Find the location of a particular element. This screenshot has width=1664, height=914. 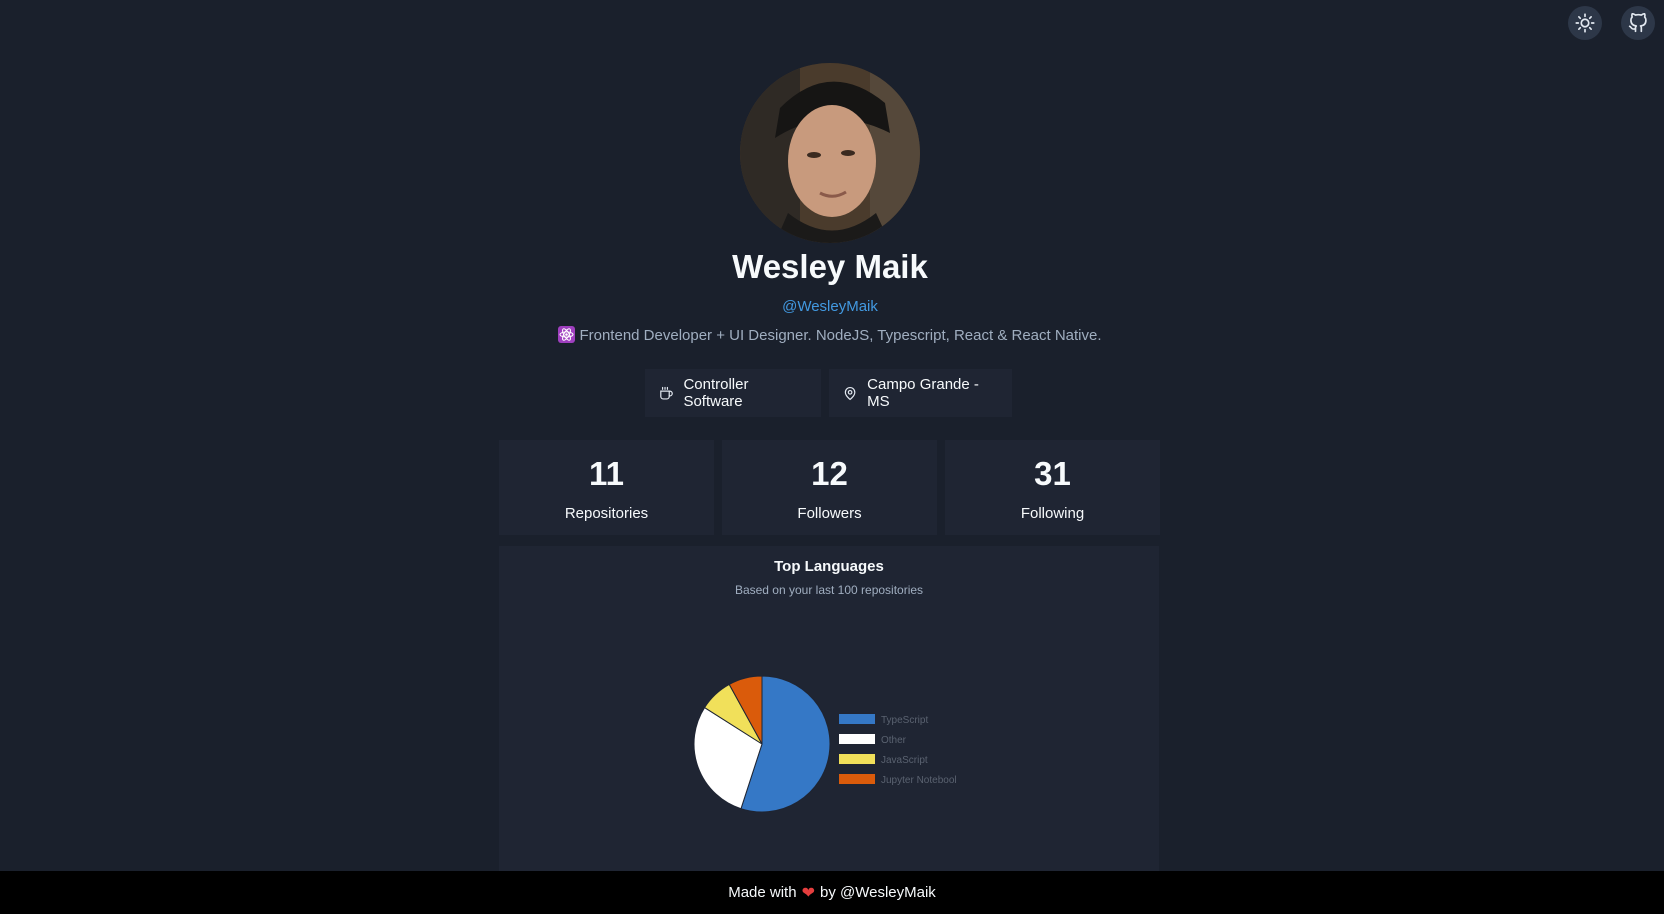

stat-followers: 12 Followers is located at coordinates (829, 487).